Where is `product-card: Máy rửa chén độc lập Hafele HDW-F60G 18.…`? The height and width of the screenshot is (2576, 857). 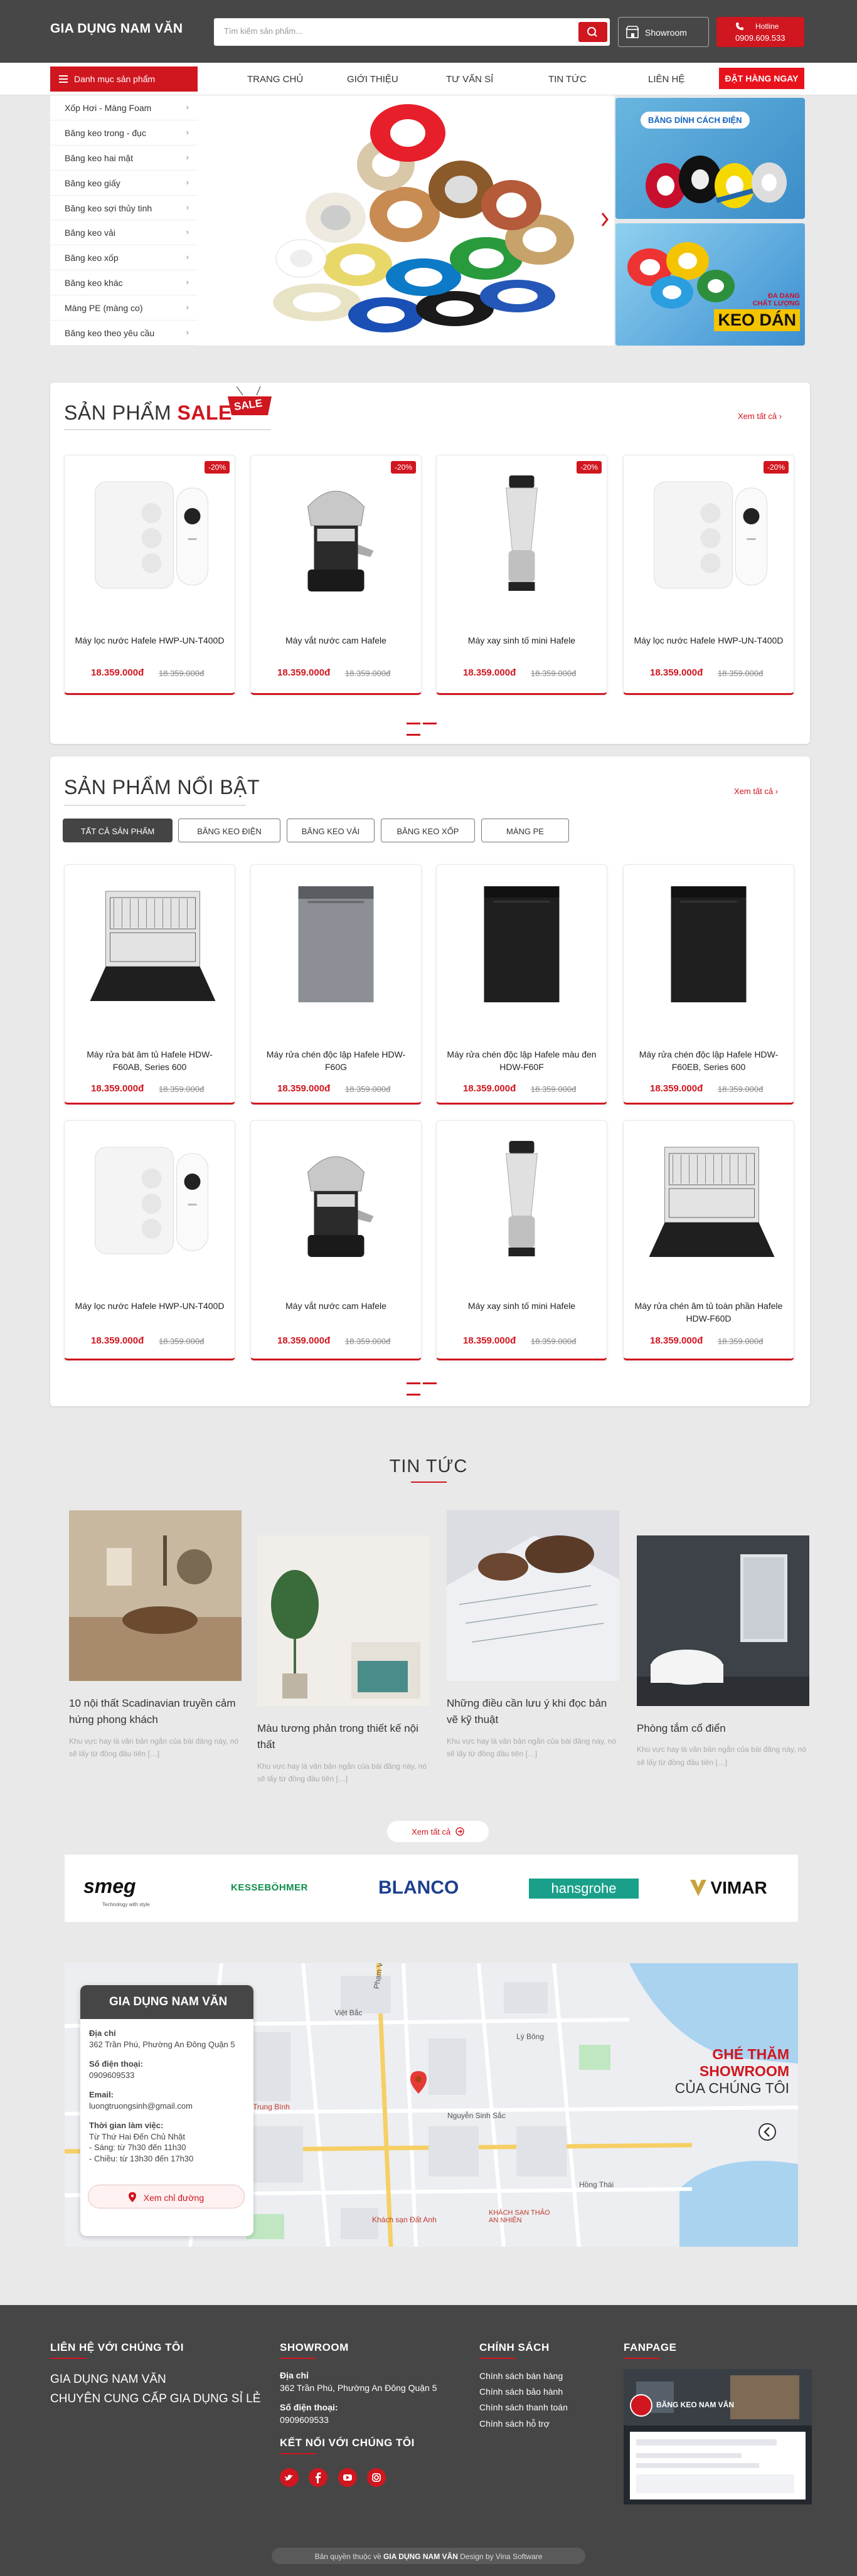 product-card: Máy rửa chén độc lập Hafele HDW-F60G 18.… is located at coordinates (336, 984).